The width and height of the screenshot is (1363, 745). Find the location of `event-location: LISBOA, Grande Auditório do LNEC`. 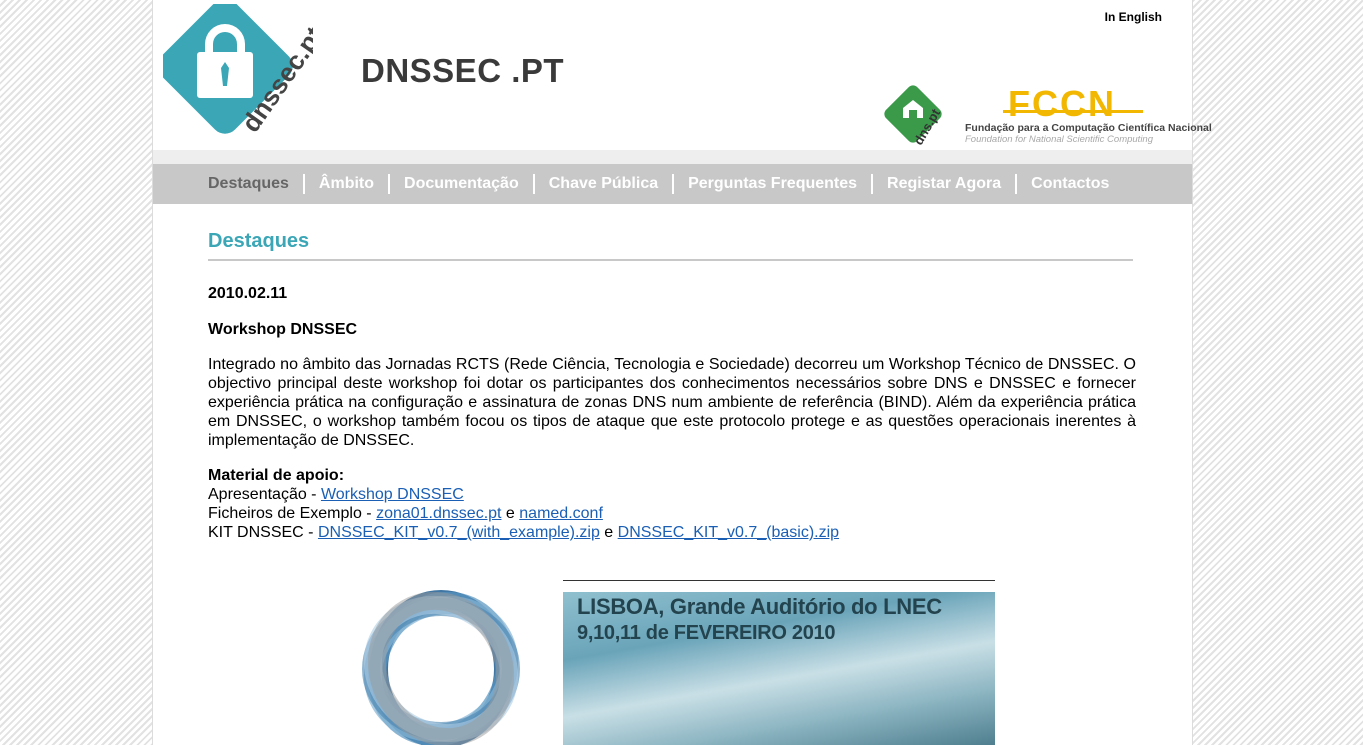

event-location: LISBOA, Grande Auditório do LNEC is located at coordinates (759, 606).